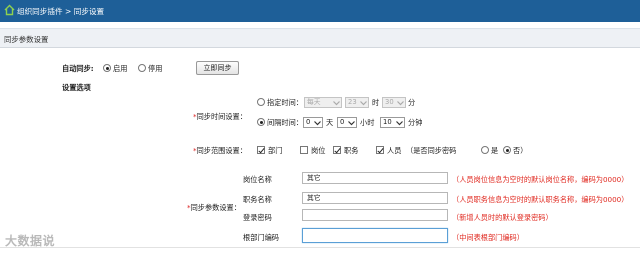  Describe the element at coordinates (155, 68) in the screenshot. I see `auto-sync-disable-label: 停用` at that location.